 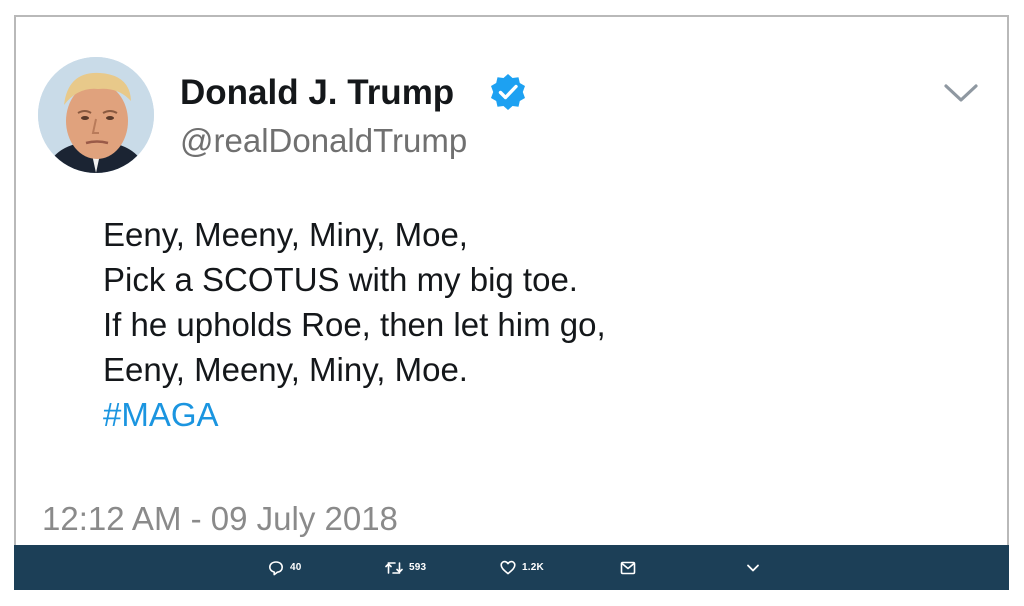 I want to click on retweet-button: 593, so click(x=405, y=567).